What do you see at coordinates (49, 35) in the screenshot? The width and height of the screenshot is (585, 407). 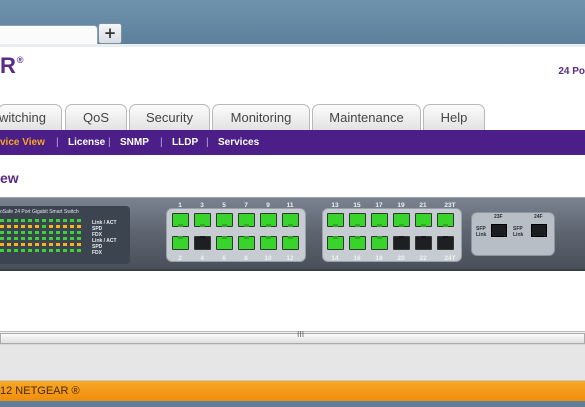 I see `browser-tab` at bounding box center [49, 35].